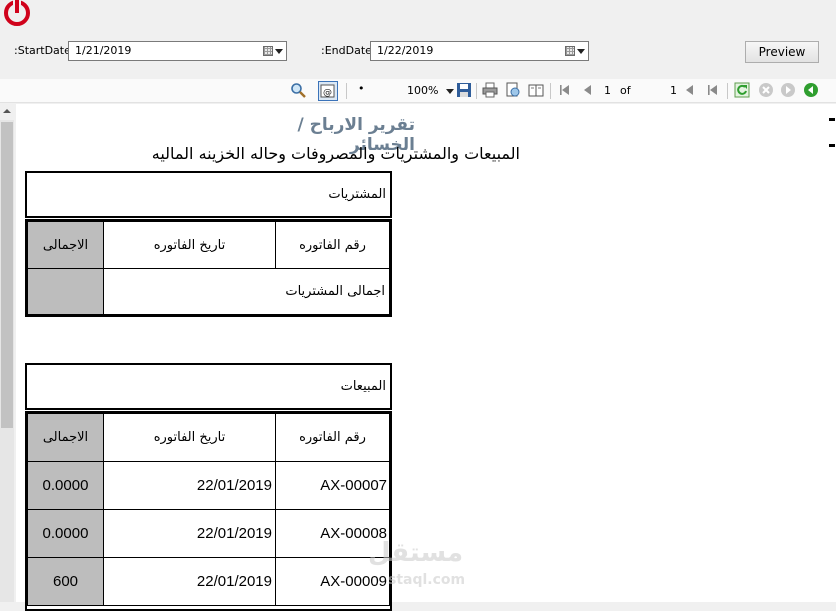 This screenshot has height=611, width=836. Describe the element at coordinates (782, 52) in the screenshot. I see `preview-button: Preview` at that location.